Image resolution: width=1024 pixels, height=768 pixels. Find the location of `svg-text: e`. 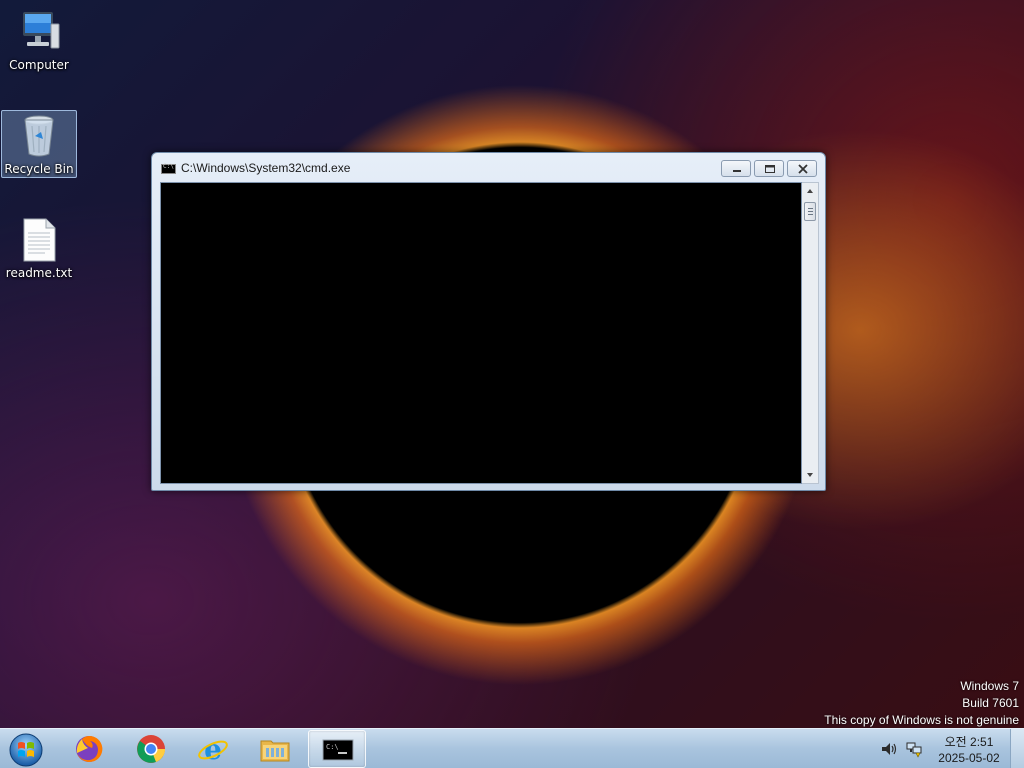

svg-text: e is located at coordinates (213, 749).